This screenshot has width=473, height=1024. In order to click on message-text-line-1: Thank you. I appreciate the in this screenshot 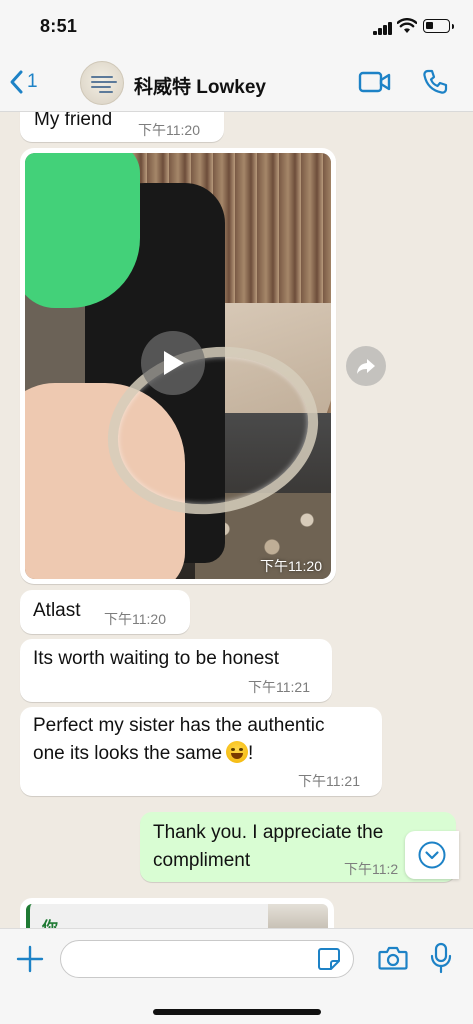, I will do `click(268, 832)`.